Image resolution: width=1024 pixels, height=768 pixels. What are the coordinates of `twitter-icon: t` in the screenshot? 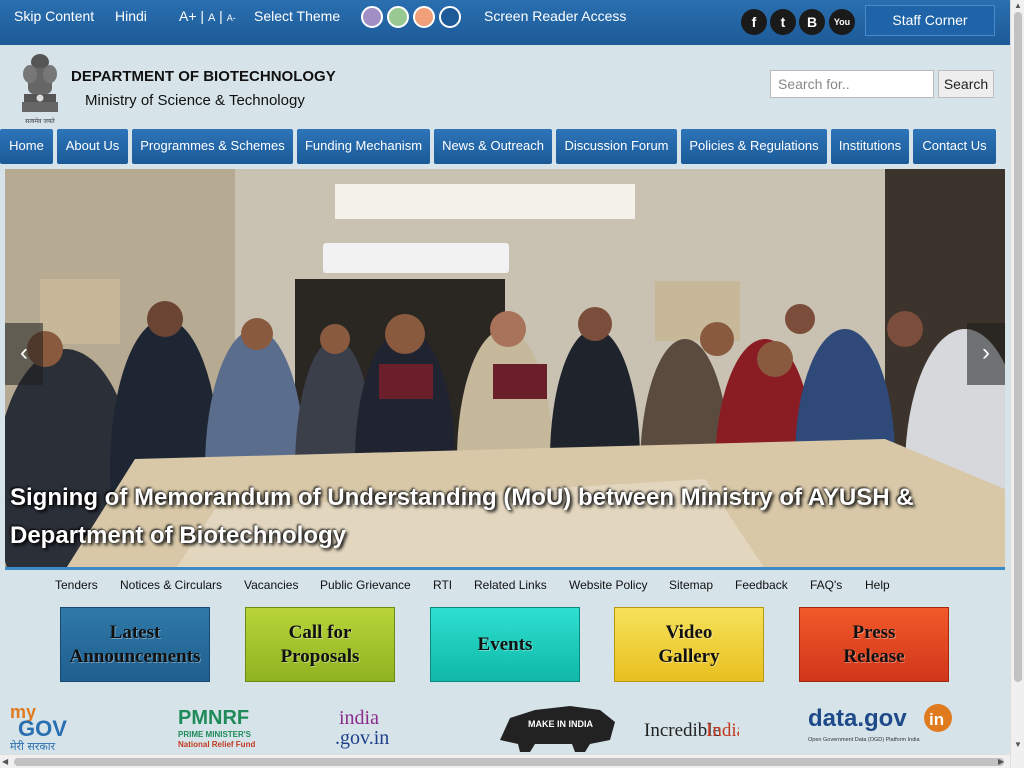 It's located at (783, 22).